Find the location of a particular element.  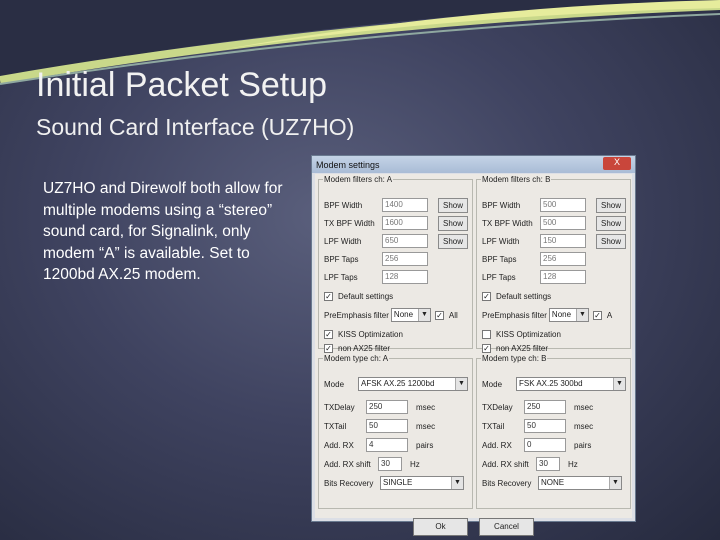

checkbox is located at coordinates (486, 334).